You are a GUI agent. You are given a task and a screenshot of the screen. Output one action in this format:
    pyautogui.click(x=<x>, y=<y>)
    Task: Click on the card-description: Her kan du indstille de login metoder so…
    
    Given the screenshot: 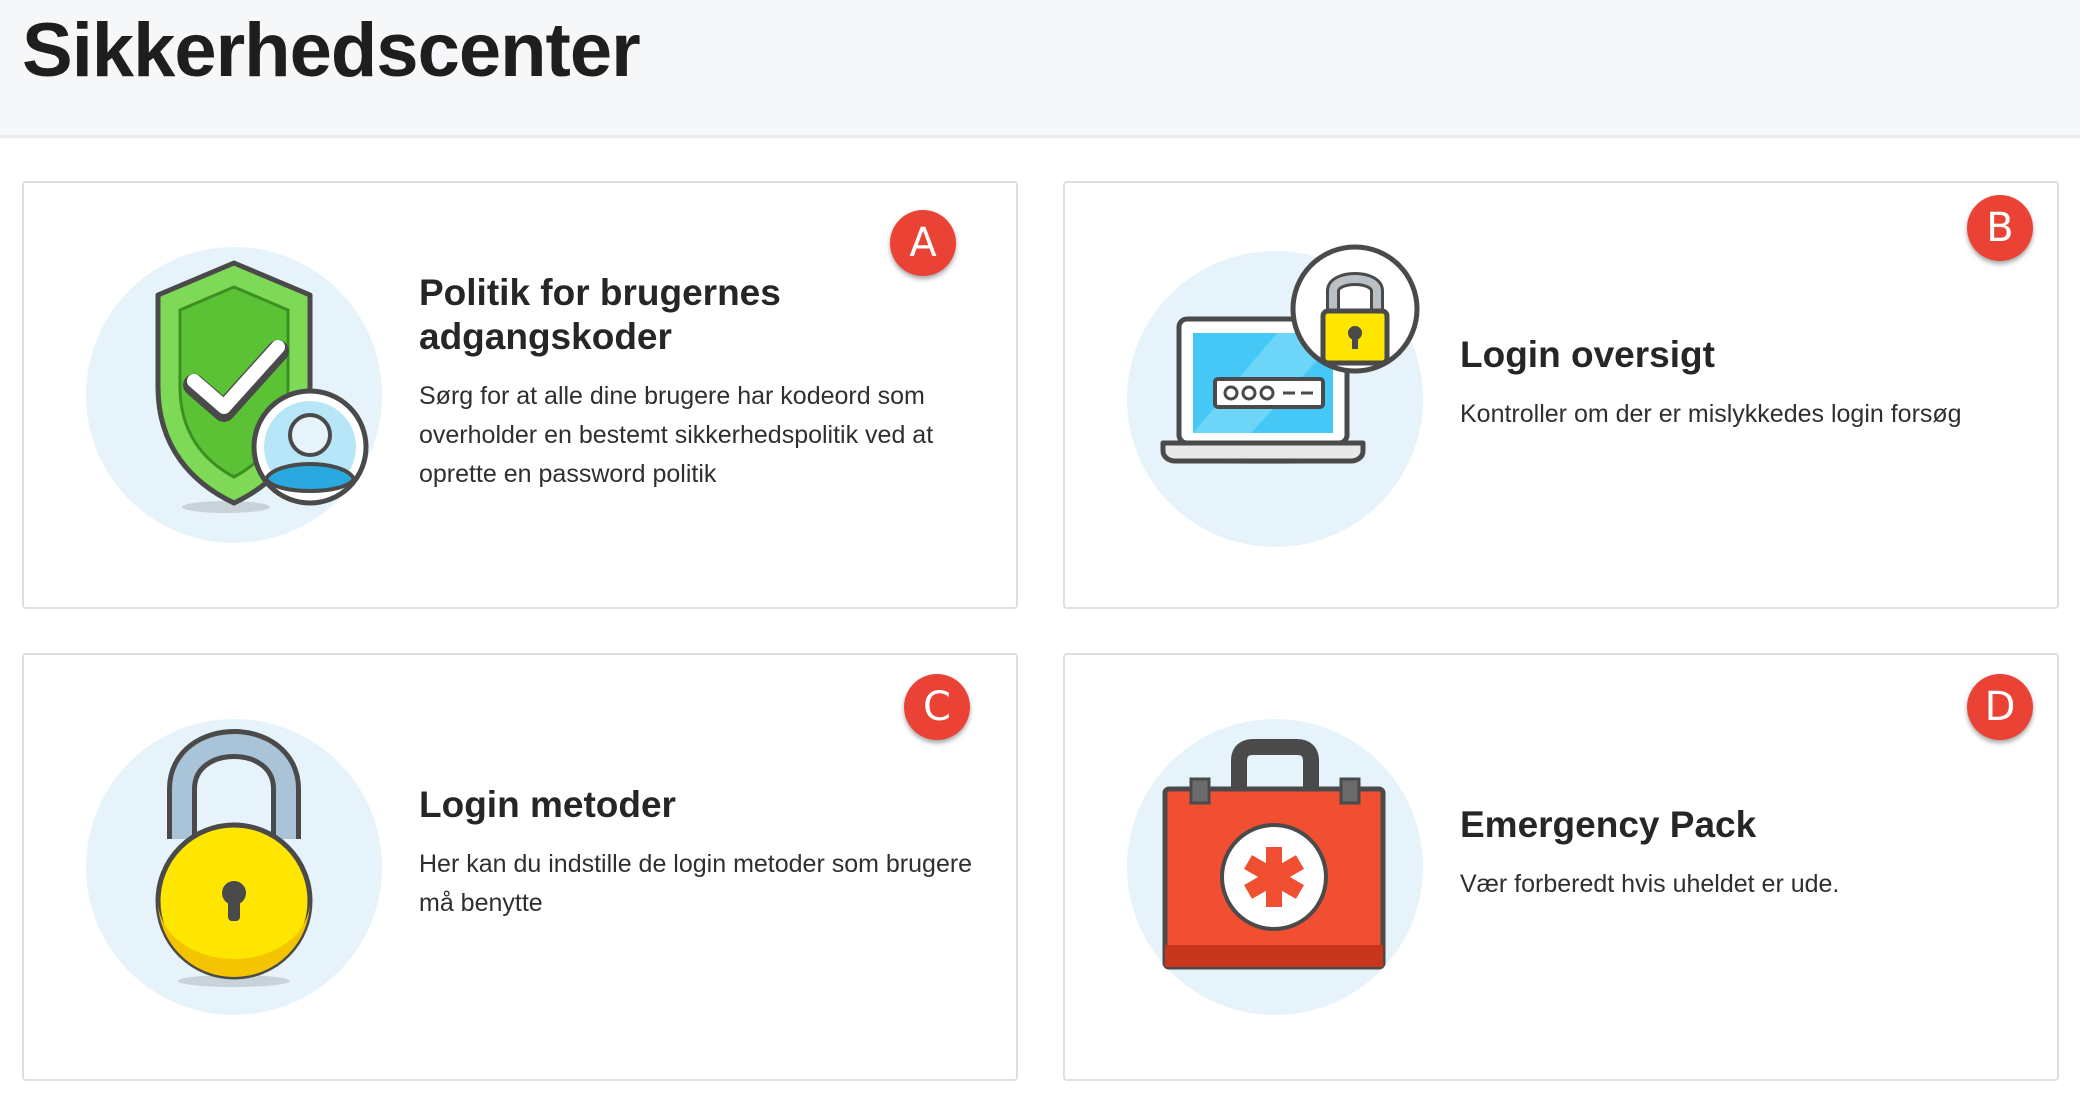 What is the action you would take?
    pyautogui.click(x=696, y=883)
    